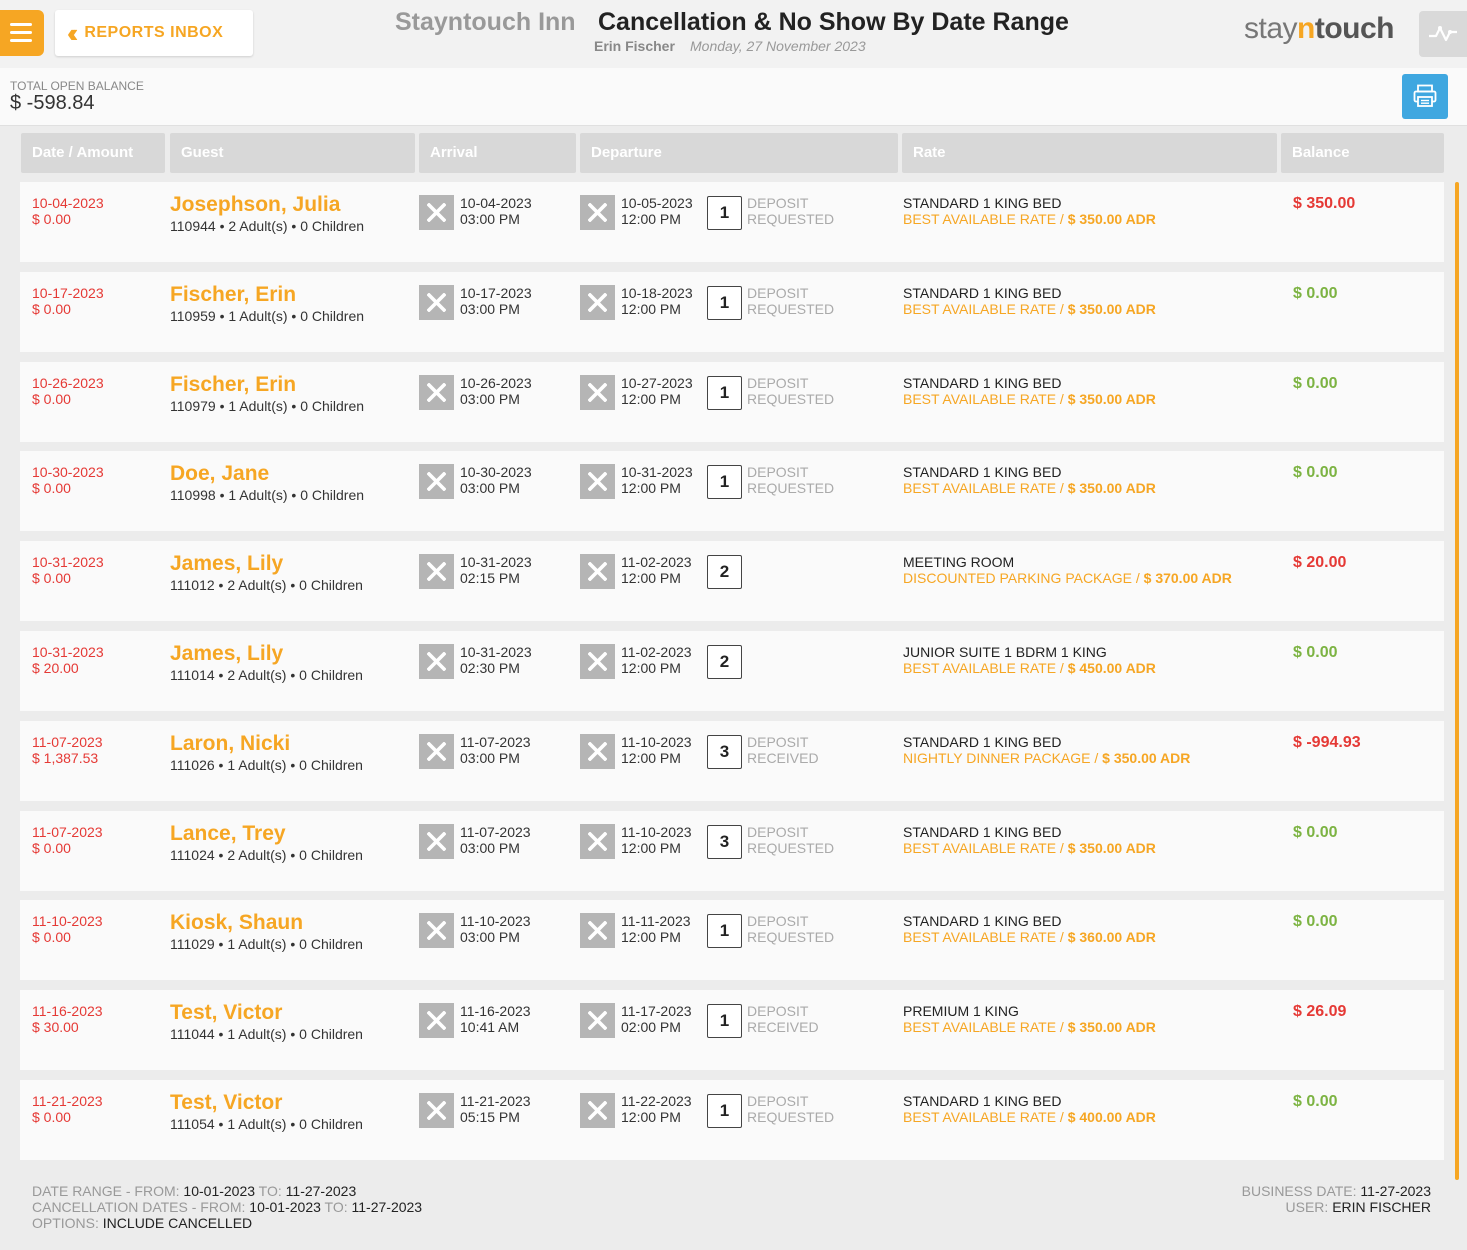 This screenshot has width=1467, height=1250. Describe the element at coordinates (1029, 1027) in the screenshot. I see `rate-name: BEST AVAILABLE RATE / $ 350.00 ADR` at that location.